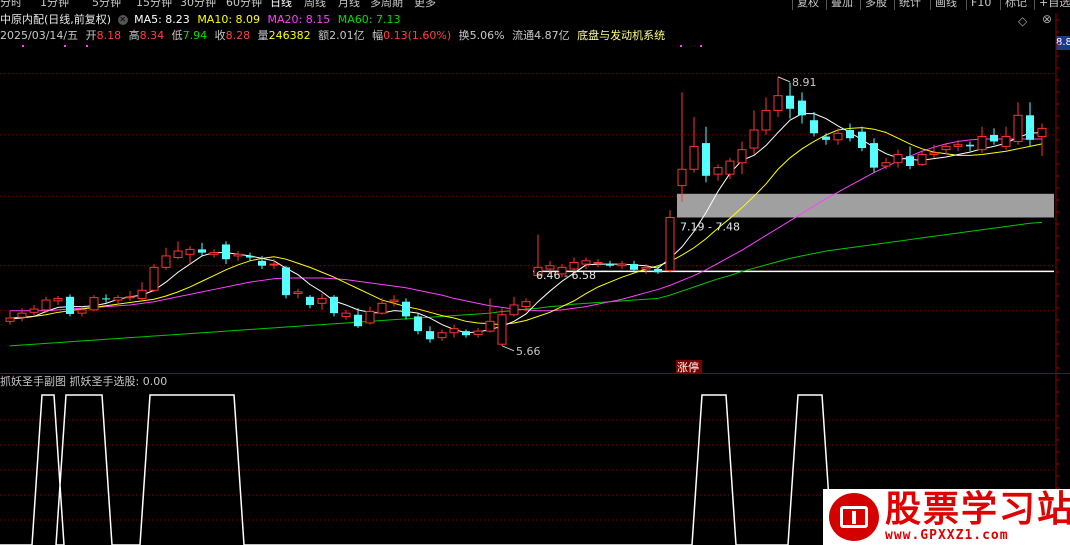 This screenshot has width=1070, height=545. Describe the element at coordinates (977, 509) in the screenshot. I see `watermark-name: 股票学习站` at that location.